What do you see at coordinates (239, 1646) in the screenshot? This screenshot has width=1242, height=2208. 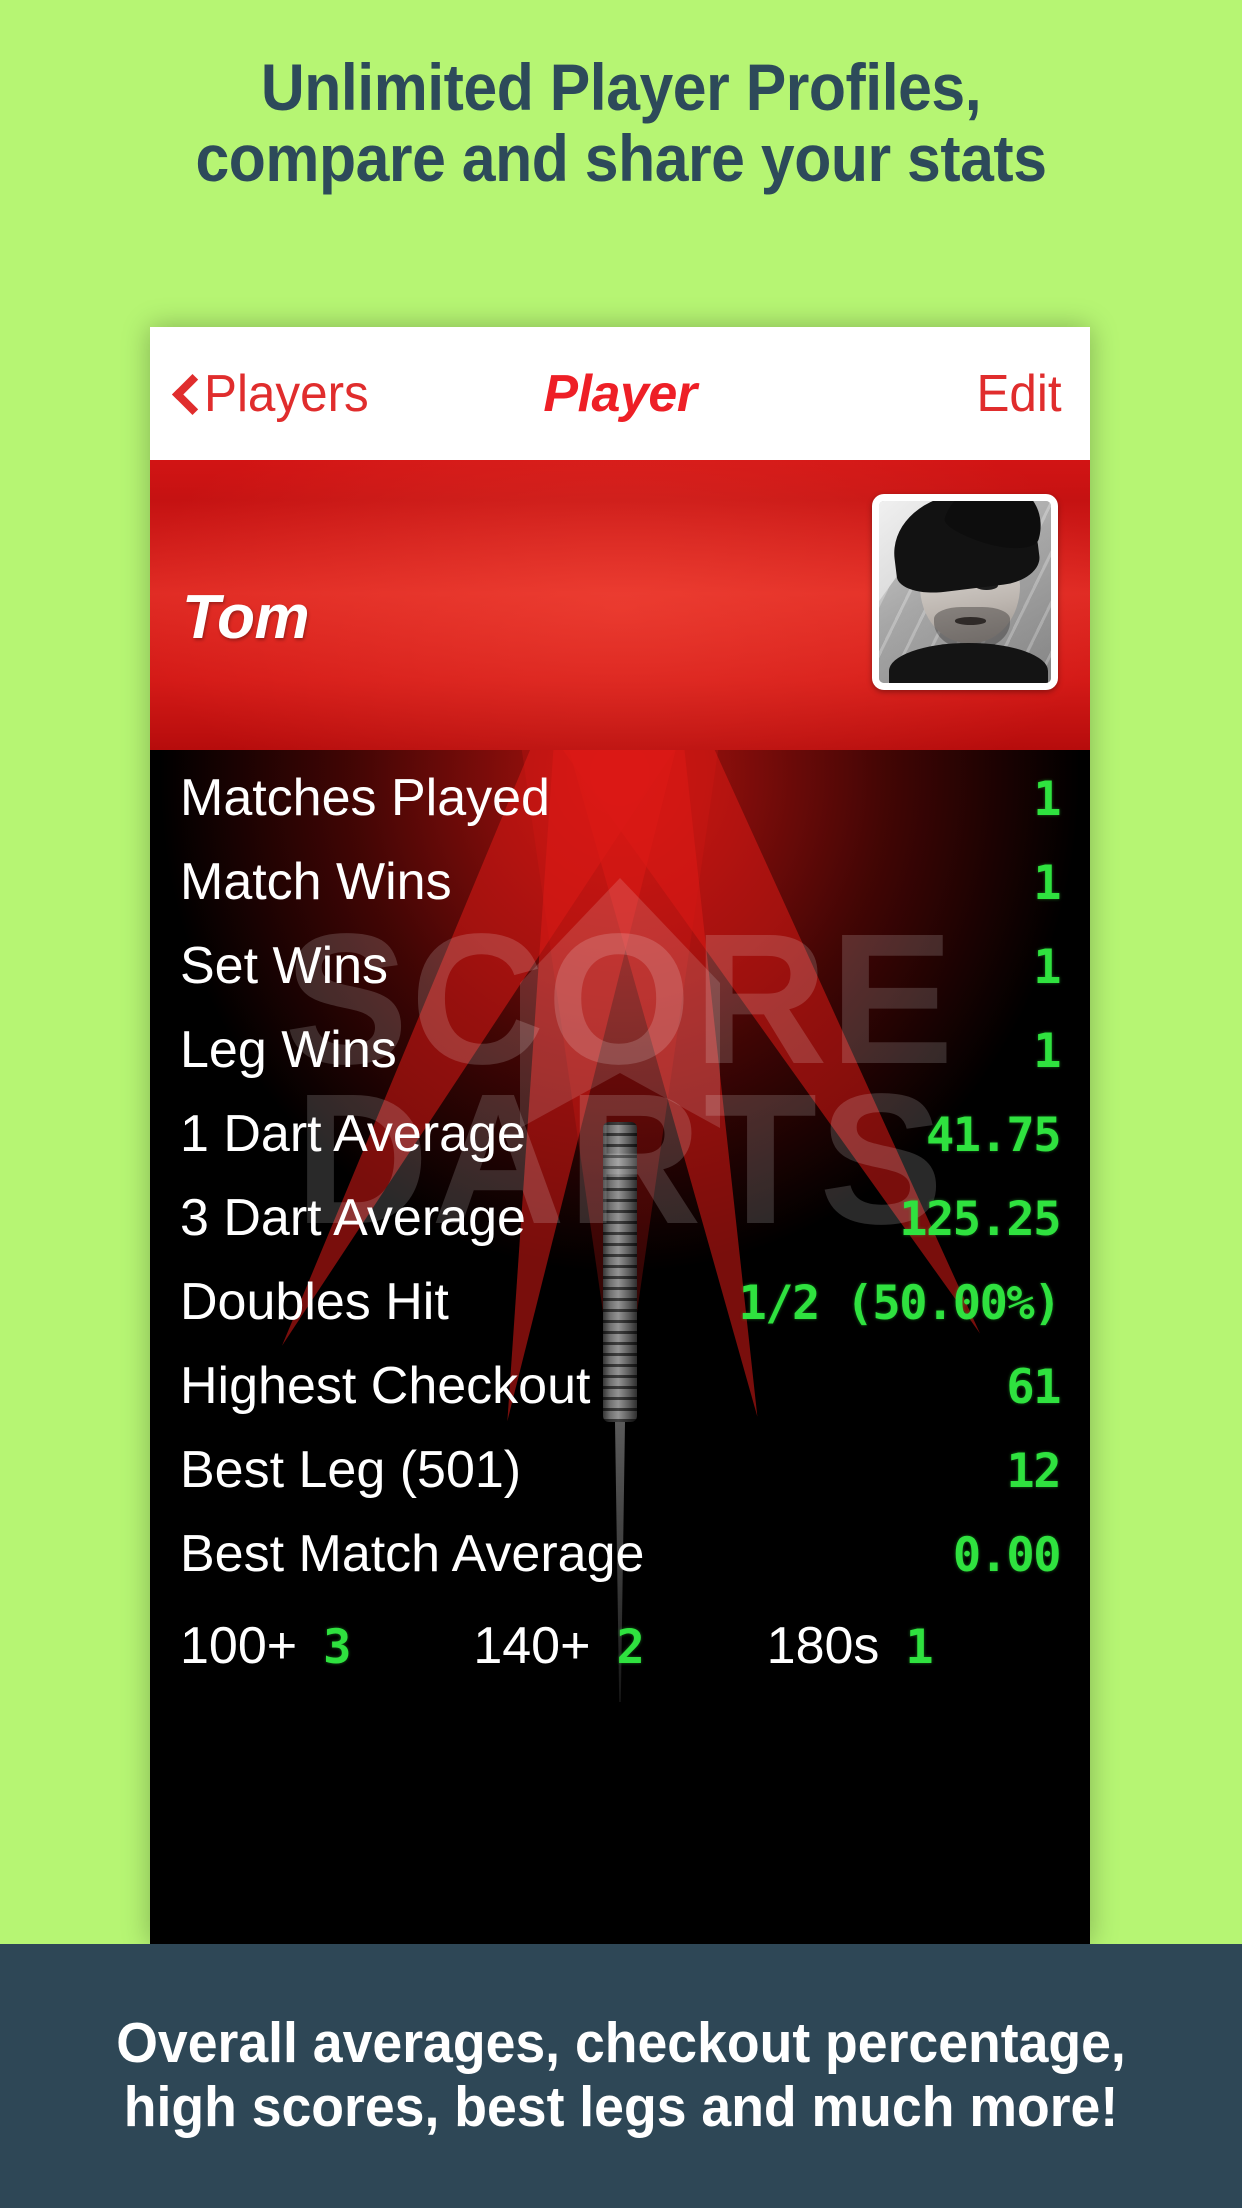 I see `counter-label: 100+` at bounding box center [239, 1646].